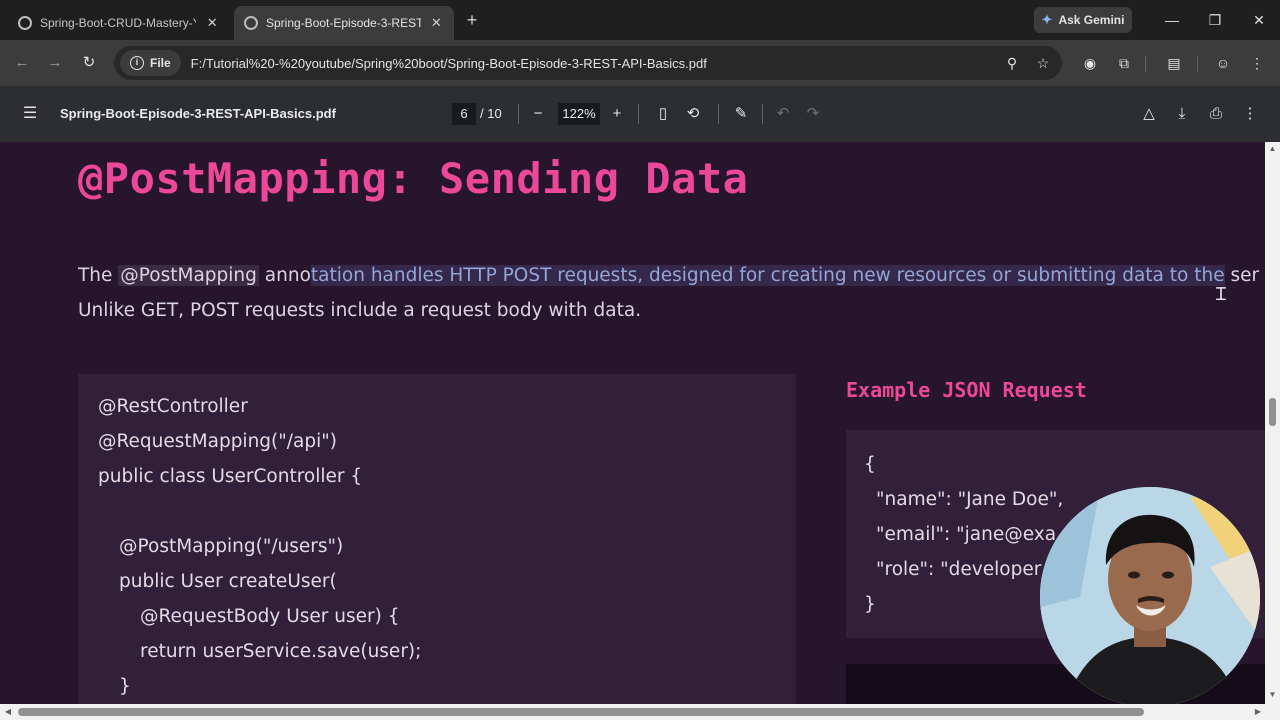 Image resolution: width=1280 pixels, height=720 pixels. I want to click on page-total: / 10, so click(491, 113).